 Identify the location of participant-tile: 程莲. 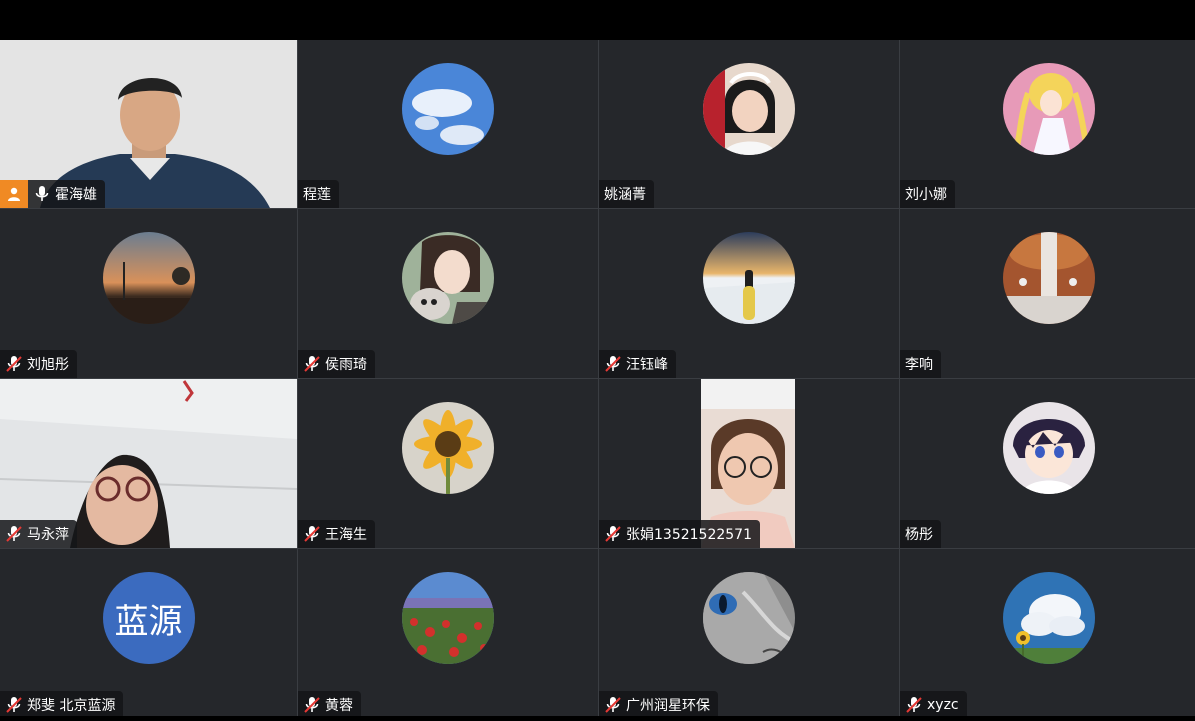
(448, 124).